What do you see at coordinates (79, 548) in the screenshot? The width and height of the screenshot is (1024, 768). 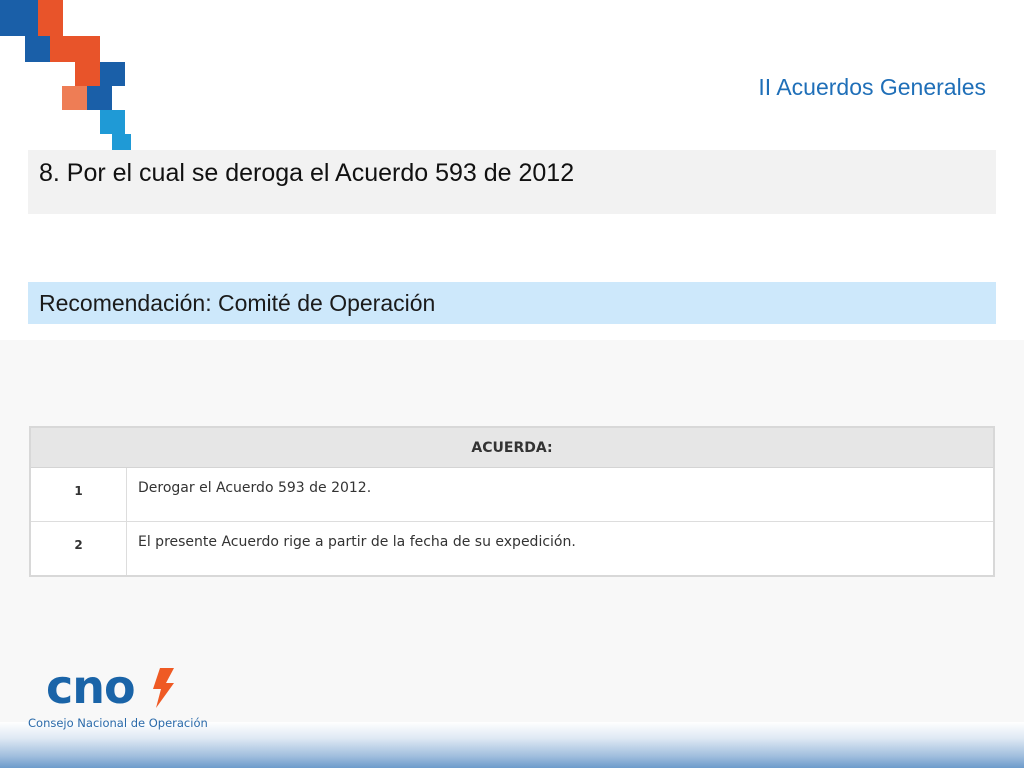 I see `row-number: 2` at bounding box center [79, 548].